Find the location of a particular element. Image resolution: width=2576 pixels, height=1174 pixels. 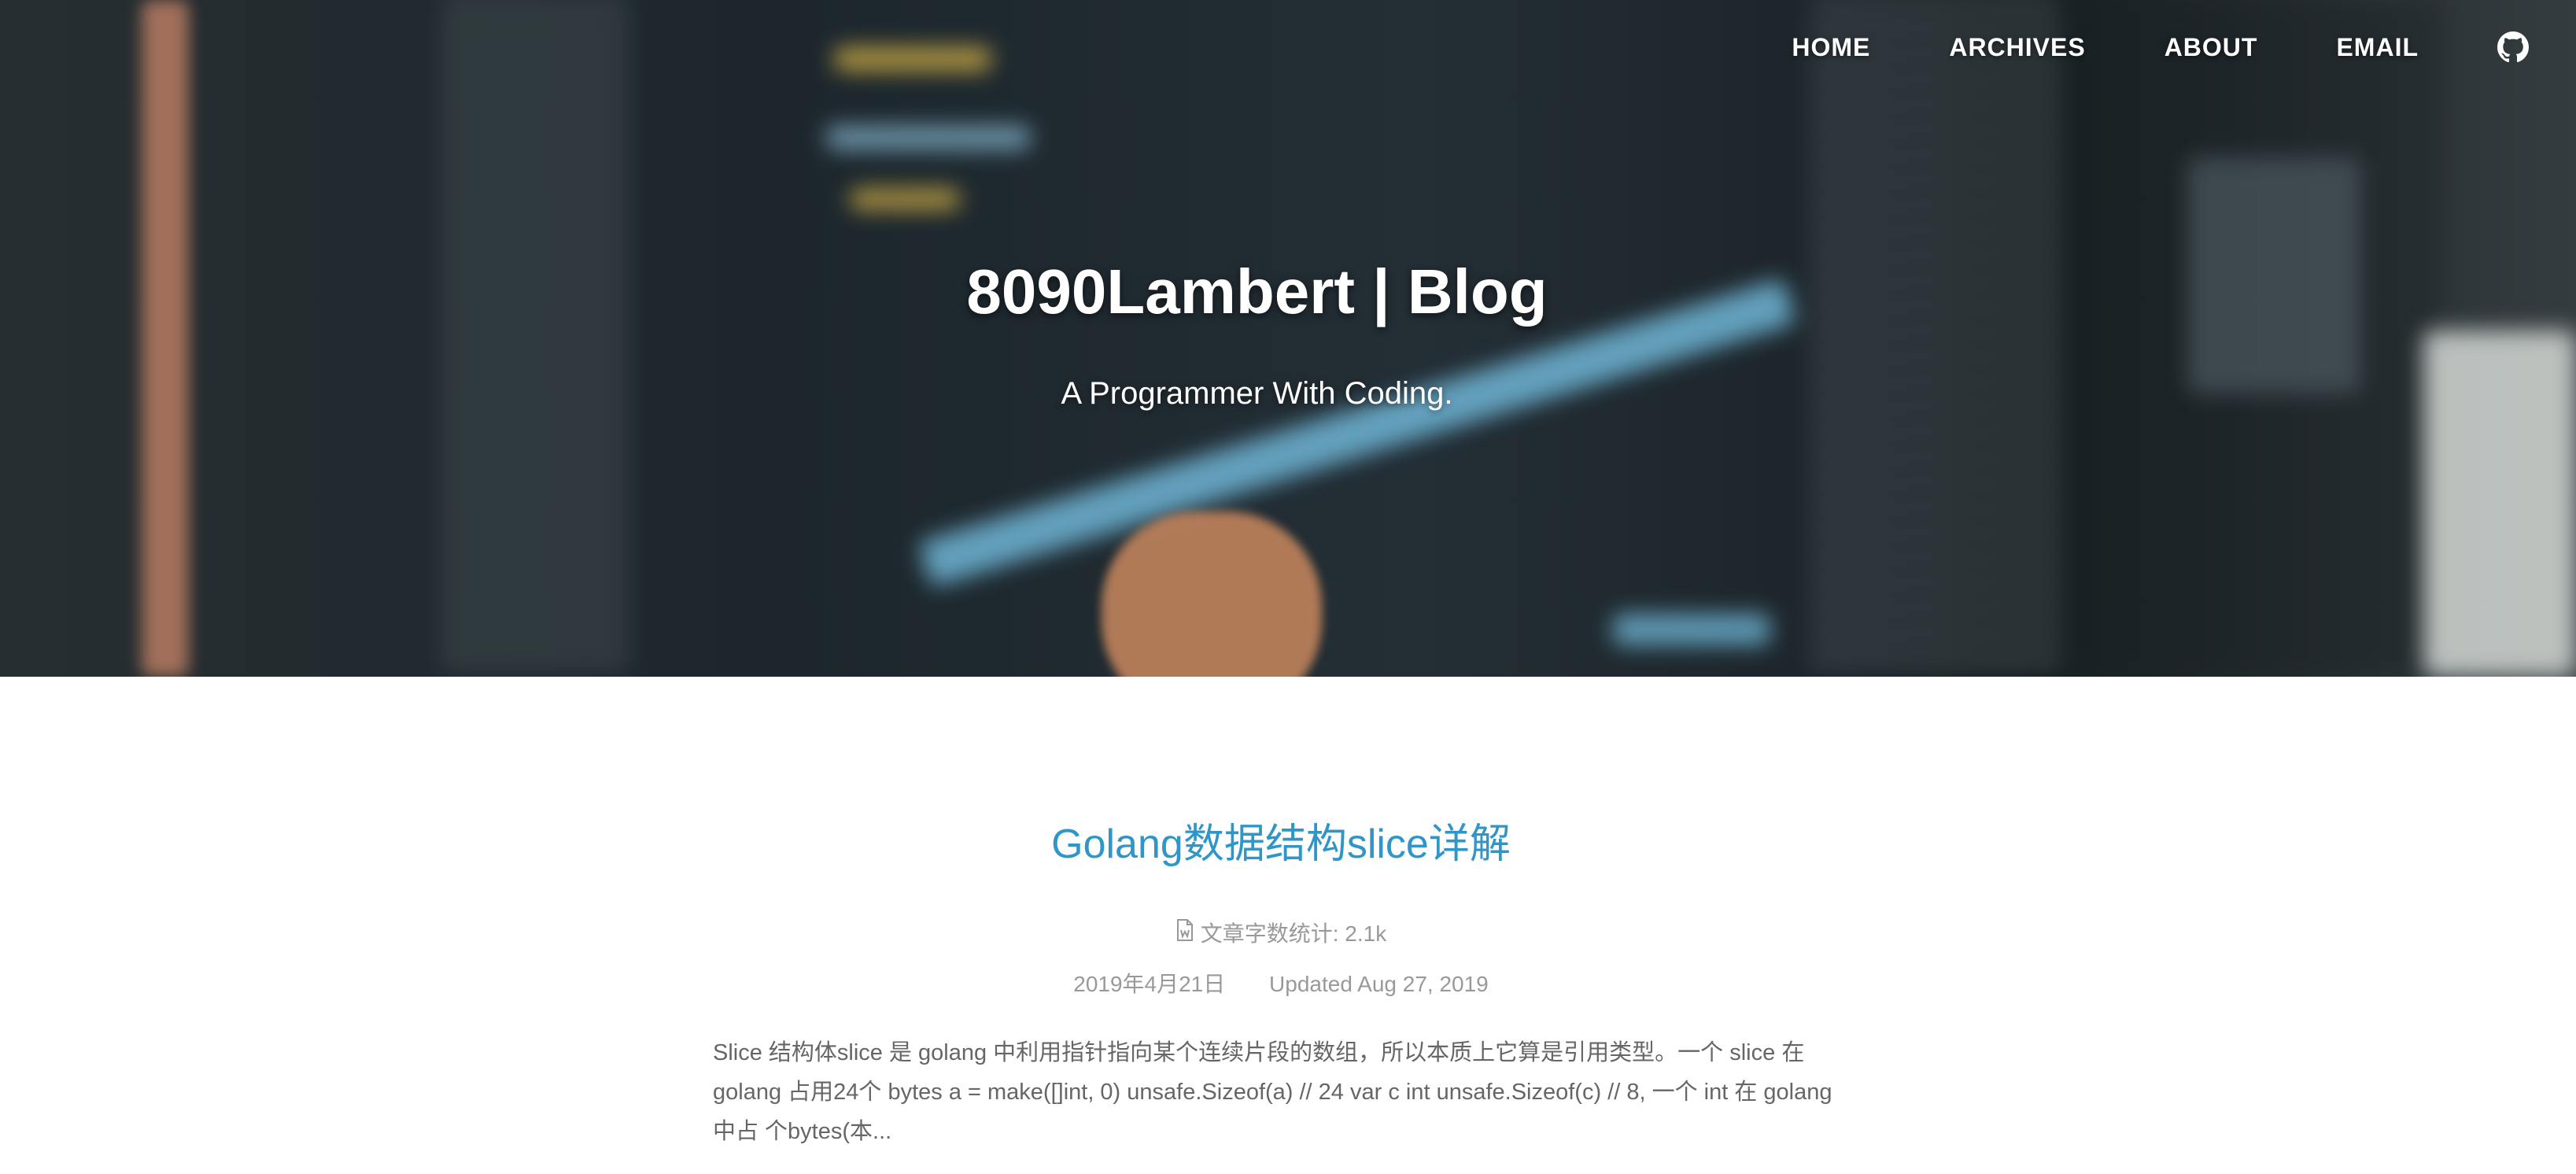

post-date: 2019年4月21日 is located at coordinates (1149, 984).